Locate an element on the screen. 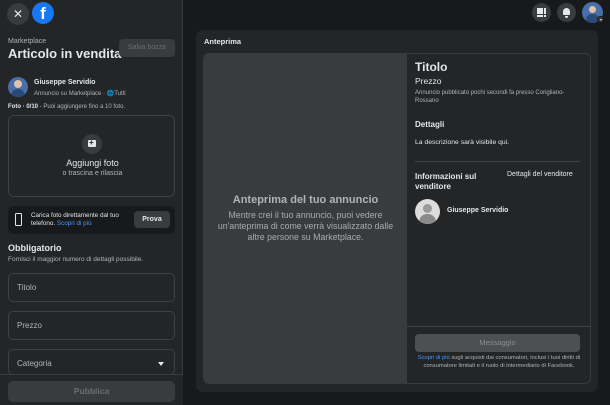 The height and width of the screenshot is (405, 610). page-title: Articolo in vendita is located at coordinates (65, 53).